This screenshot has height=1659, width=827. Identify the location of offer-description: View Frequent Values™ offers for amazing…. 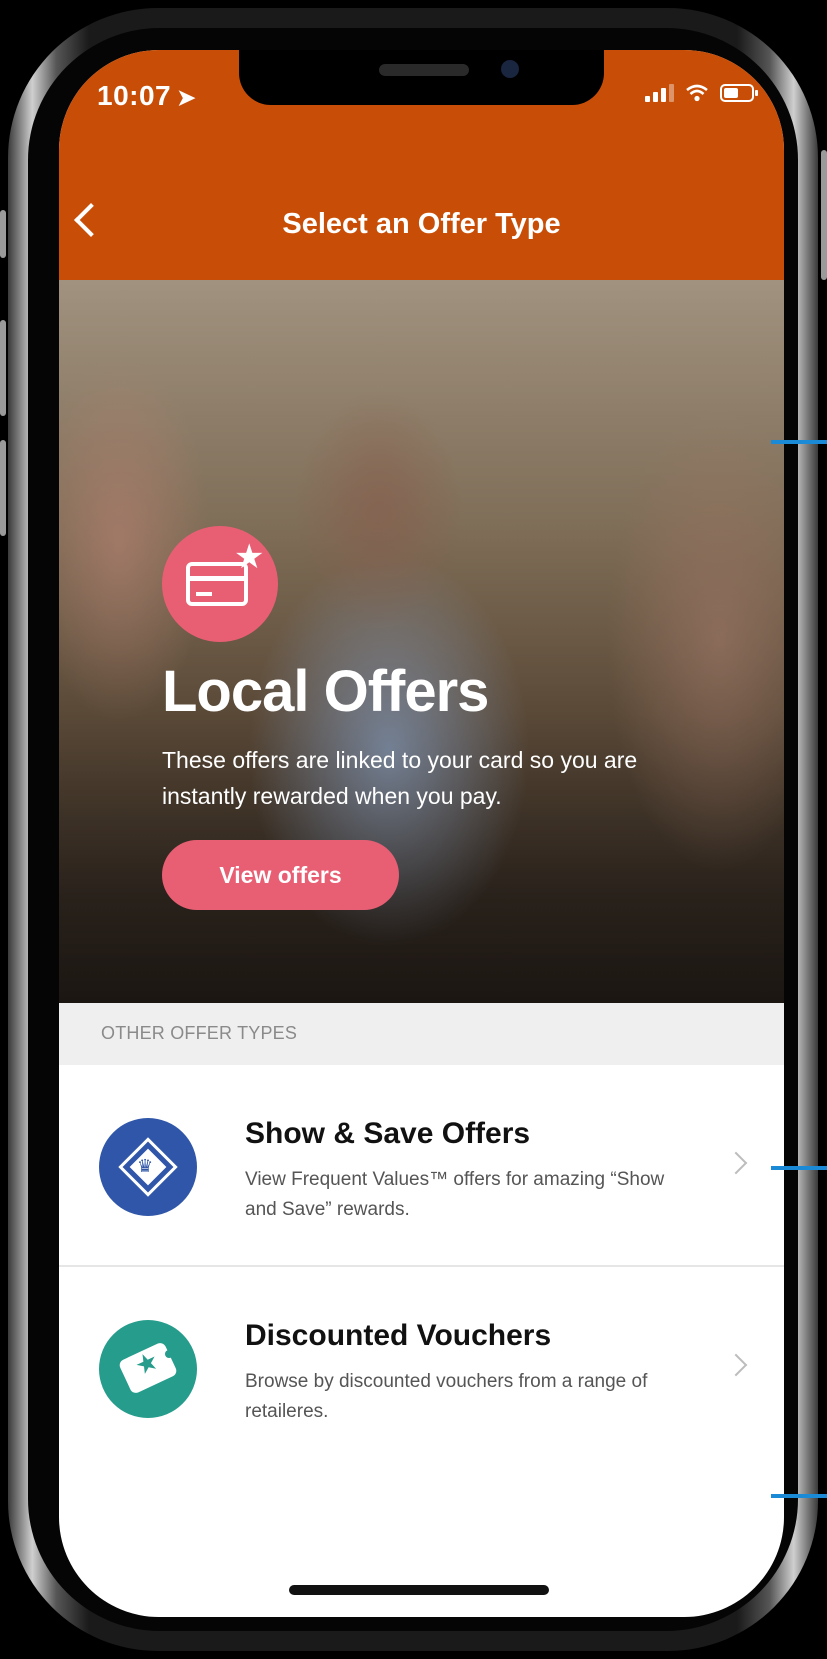
(455, 1194).